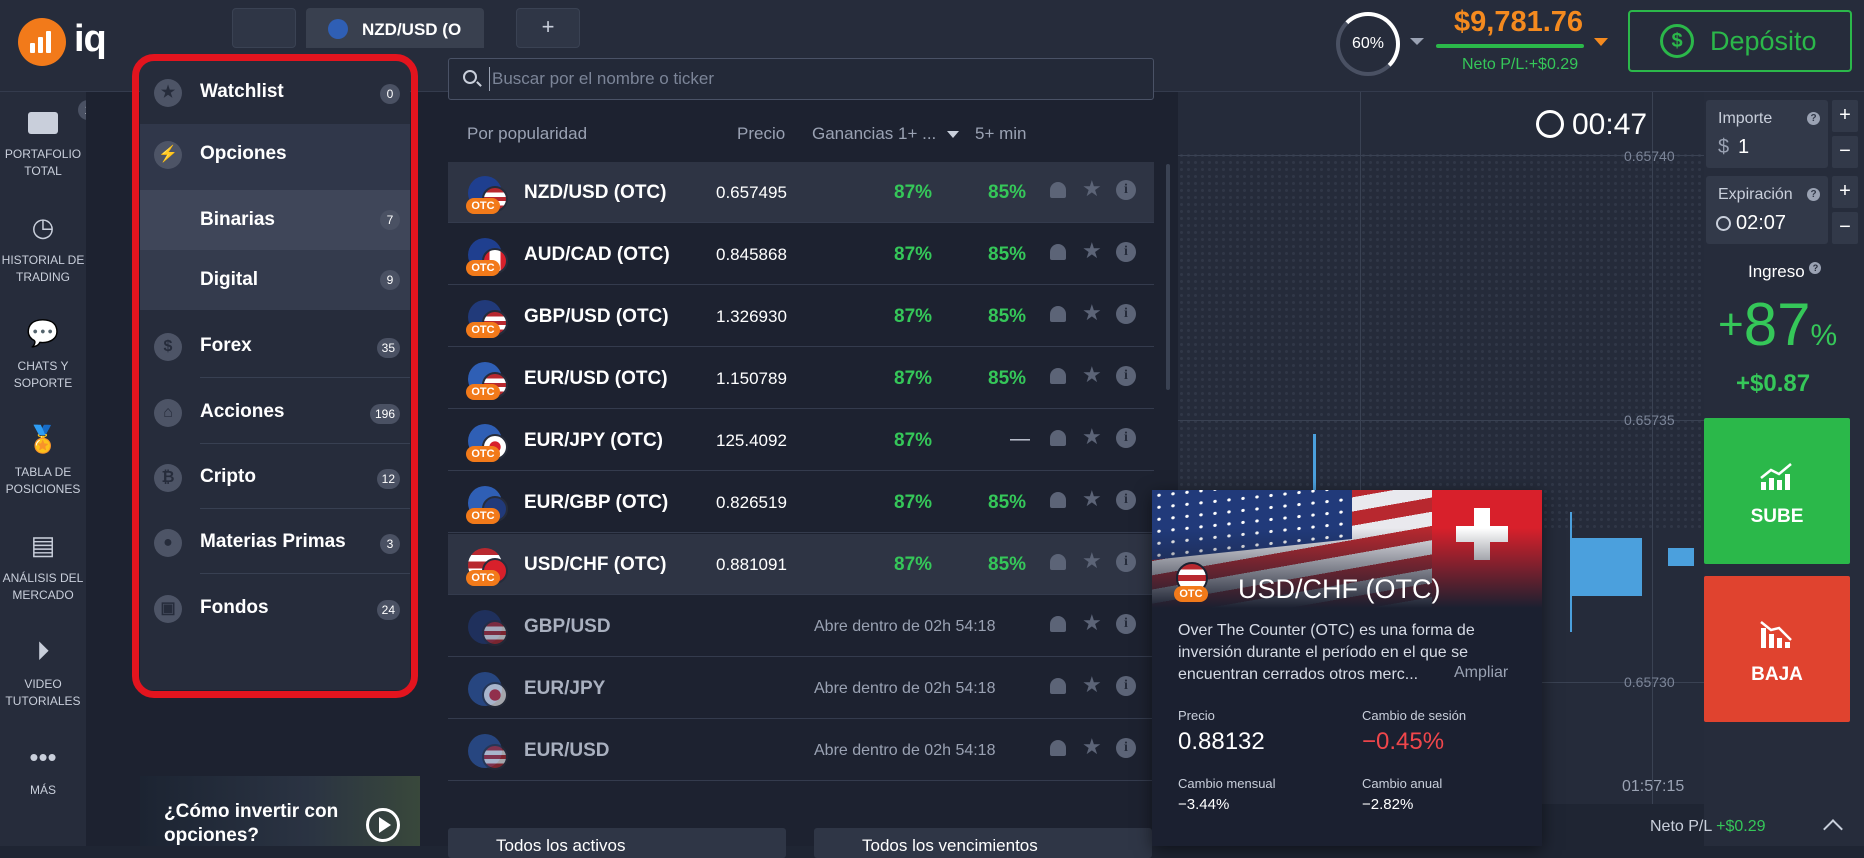 This screenshot has width=1864, height=858. What do you see at coordinates (548, 28) in the screenshot?
I see `add-tab-button: +` at bounding box center [548, 28].